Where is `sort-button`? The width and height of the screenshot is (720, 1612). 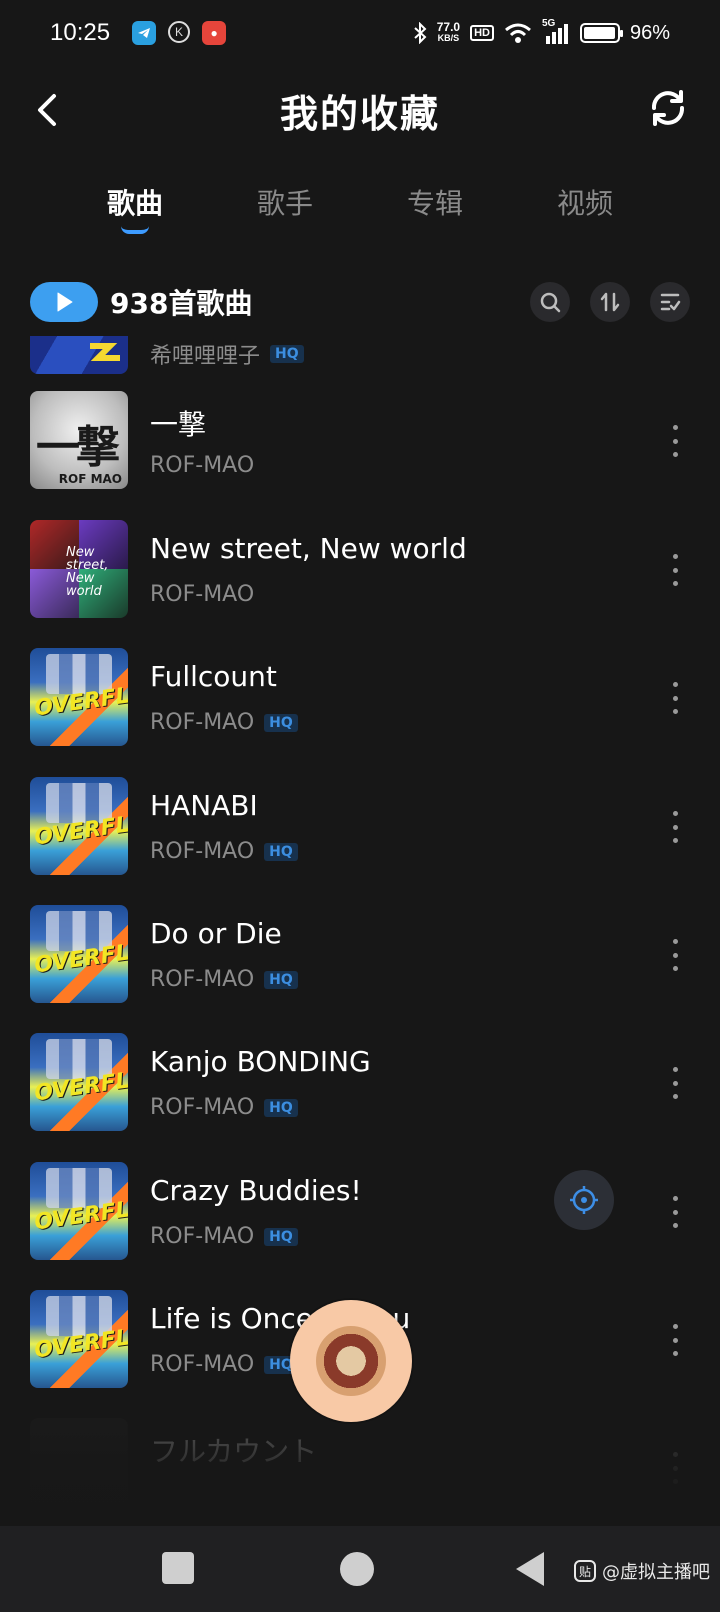 sort-button is located at coordinates (610, 302).